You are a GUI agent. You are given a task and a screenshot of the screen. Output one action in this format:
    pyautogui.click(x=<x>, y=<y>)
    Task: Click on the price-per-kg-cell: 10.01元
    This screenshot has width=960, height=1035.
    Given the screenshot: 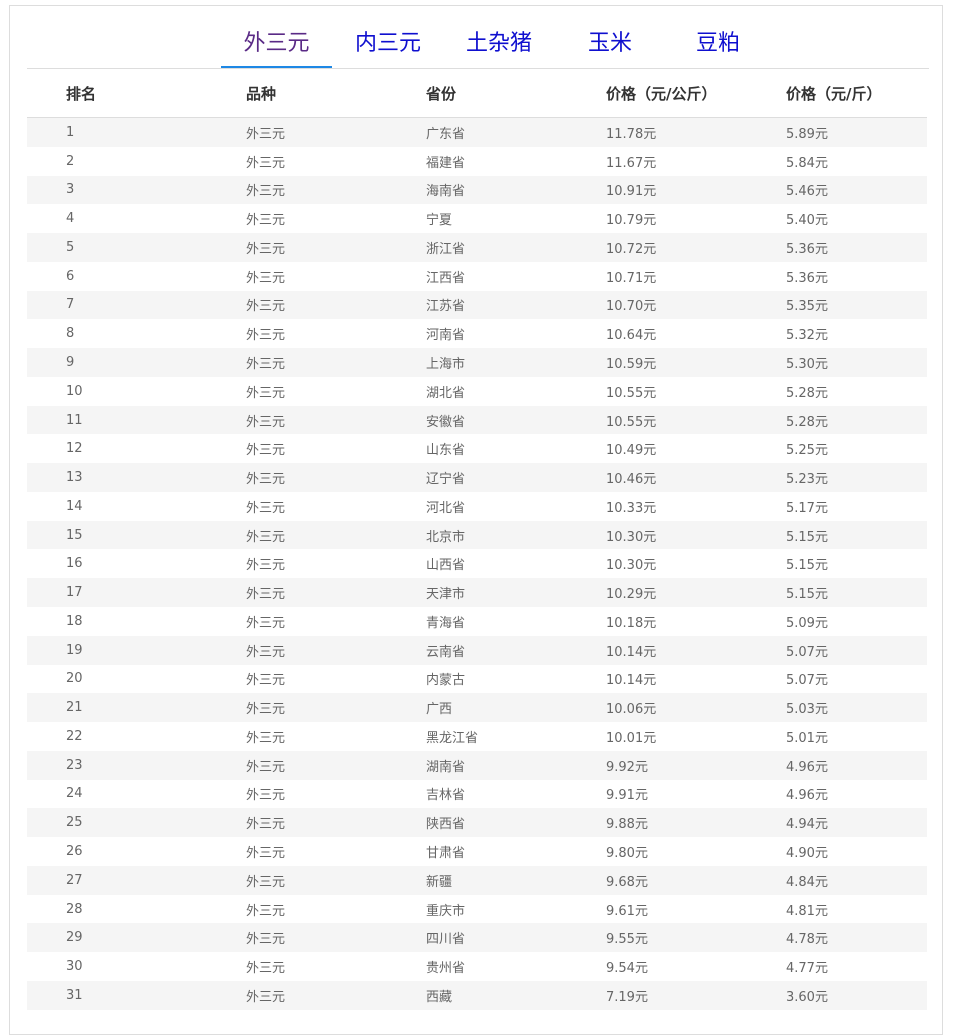 What is the action you would take?
    pyautogui.click(x=657, y=736)
    